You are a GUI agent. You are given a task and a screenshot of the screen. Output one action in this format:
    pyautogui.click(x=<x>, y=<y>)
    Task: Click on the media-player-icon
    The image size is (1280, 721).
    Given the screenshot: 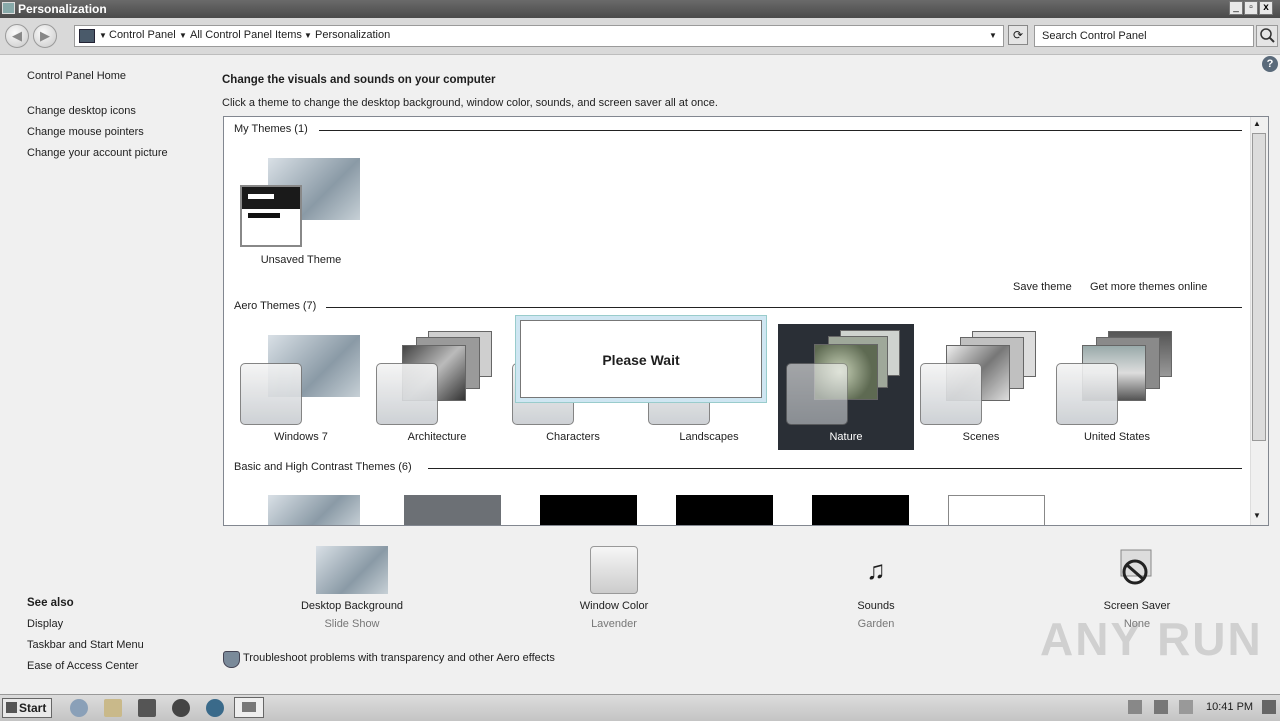 What is the action you would take?
    pyautogui.click(x=147, y=708)
    